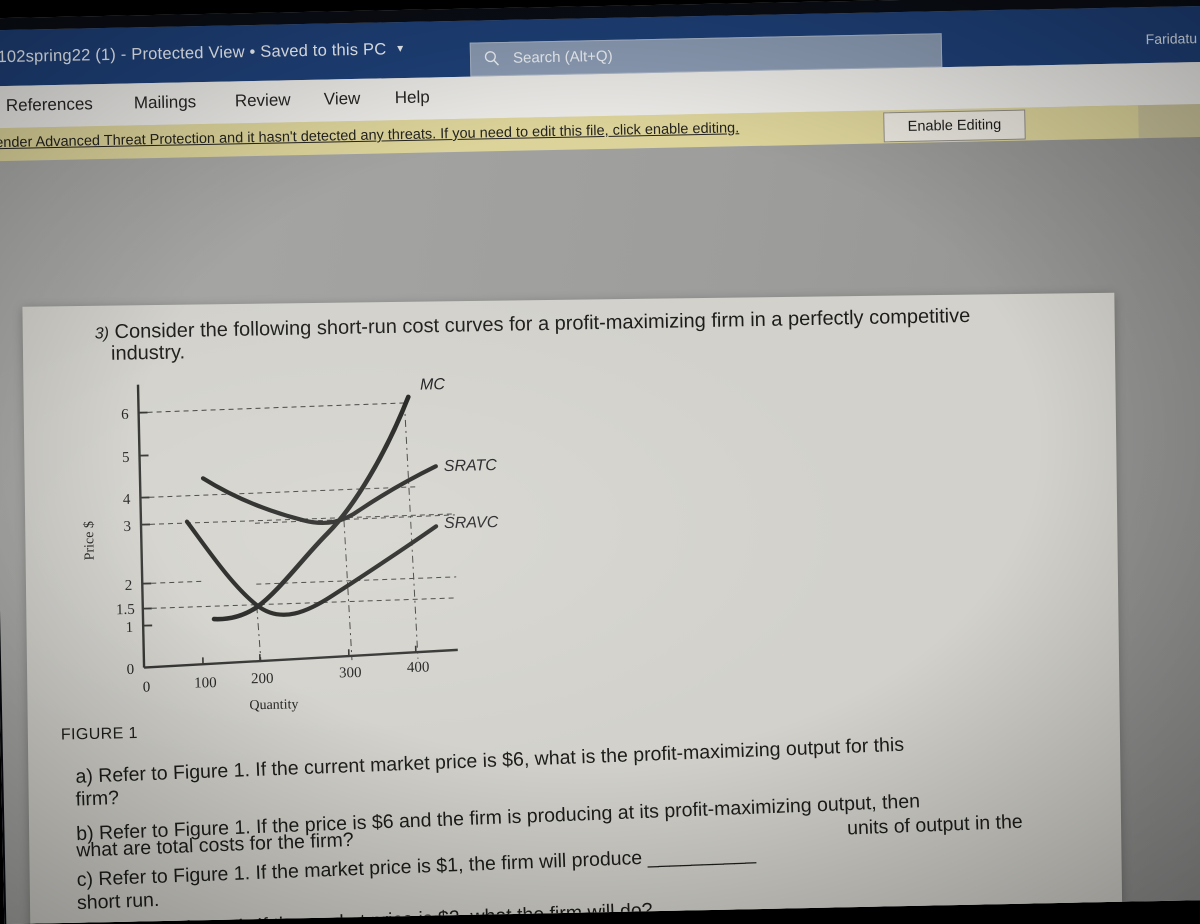 The width and height of the screenshot is (1200, 924). What do you see at coordinates (118, 902) in the screenshot?
I see `question-part-c-line2: short run.` at bounding box center [118, 902].